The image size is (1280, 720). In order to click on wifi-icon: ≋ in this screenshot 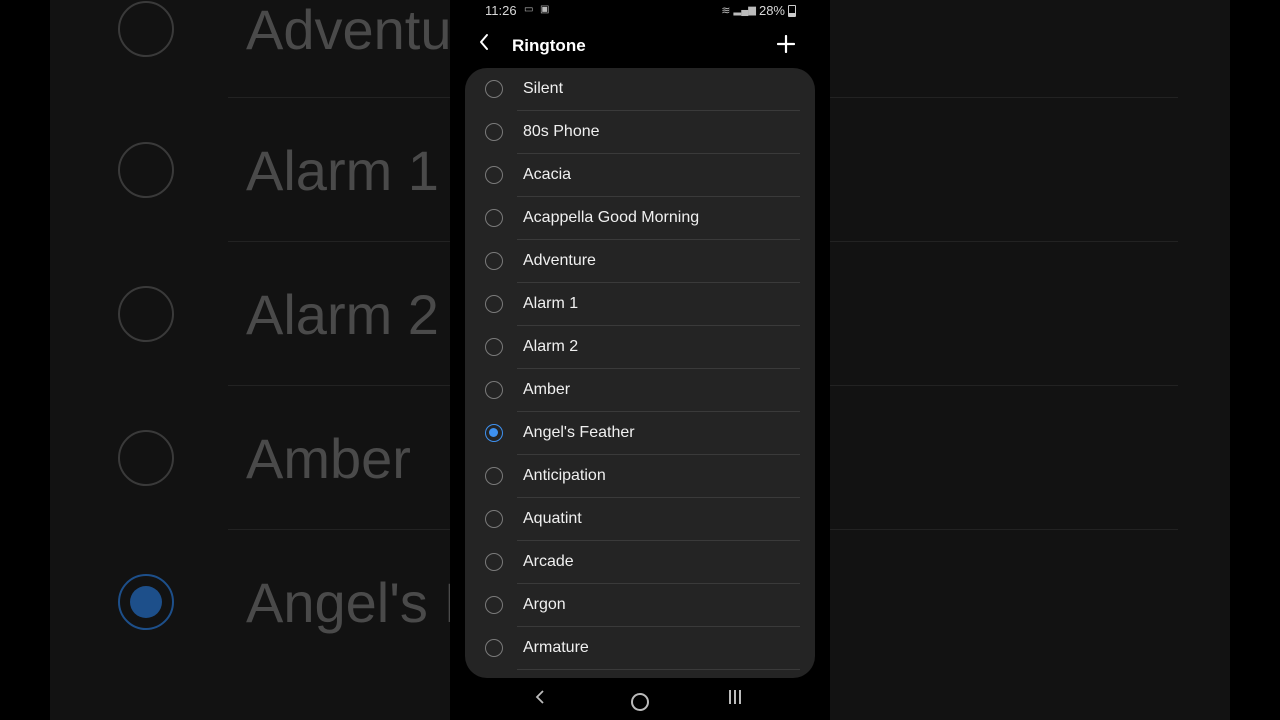, I will do `click(726, 11)`.